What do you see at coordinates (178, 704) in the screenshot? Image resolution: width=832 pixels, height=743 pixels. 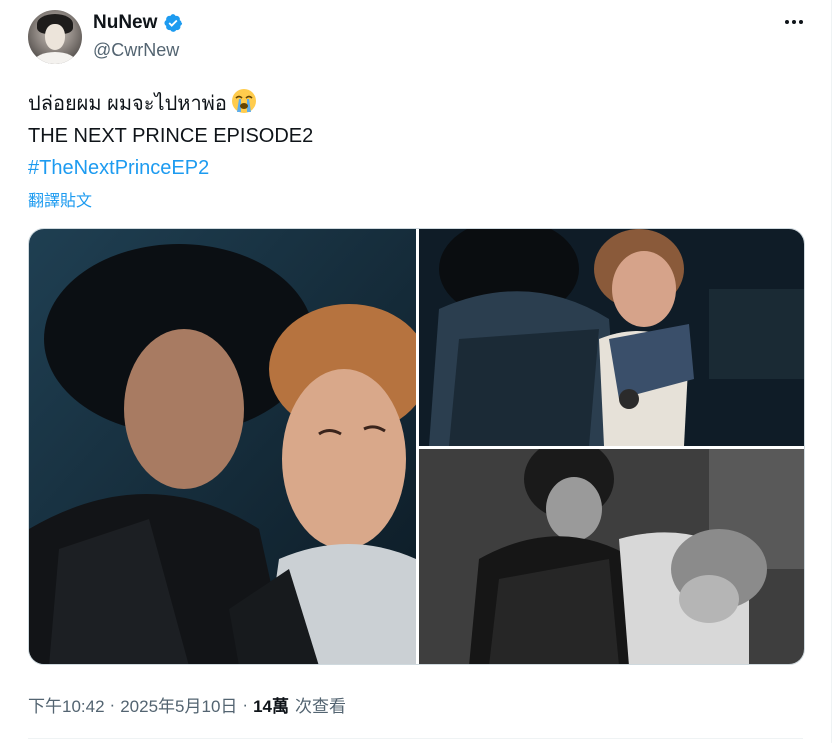 I see `tweet-date: 2025年5月10日` at bounding box center [178, 704].